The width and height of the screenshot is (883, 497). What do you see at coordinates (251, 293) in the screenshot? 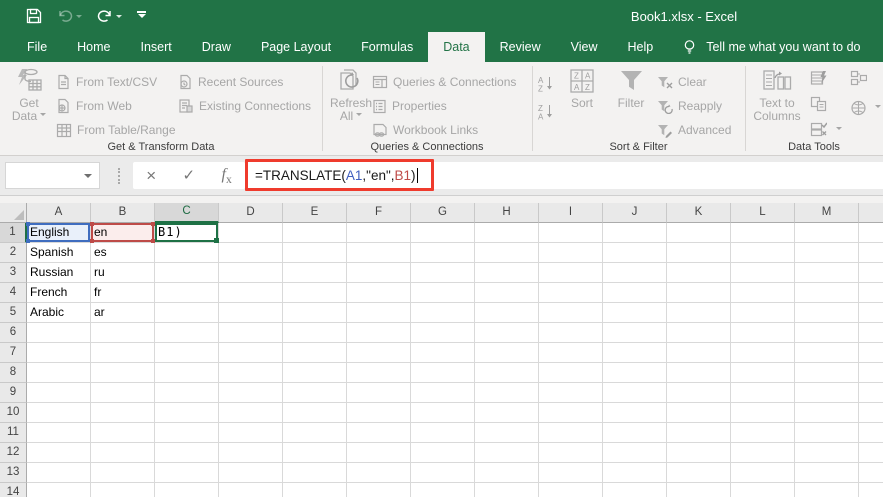
I see `cell-D4` at bounding box center [251, 293].